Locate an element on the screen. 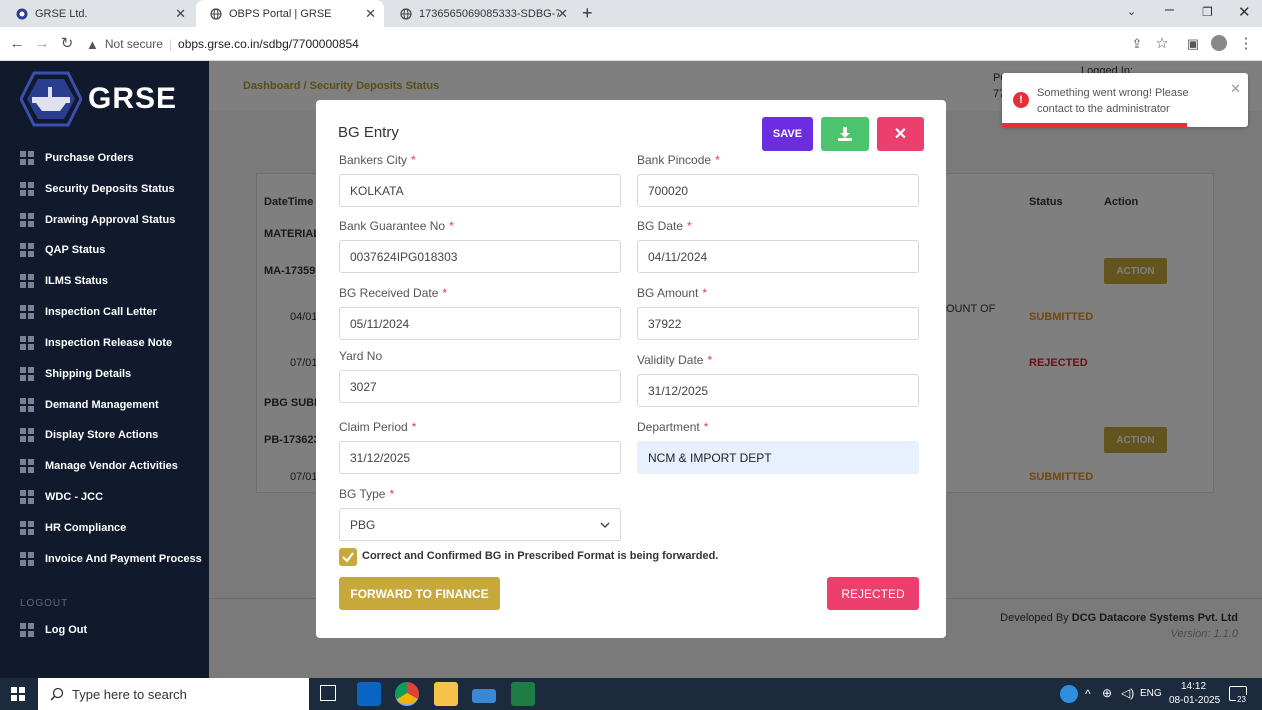  sidebar-item-inspection-call-letter: Inspection Call Letter is located at coordinates (88, 312).